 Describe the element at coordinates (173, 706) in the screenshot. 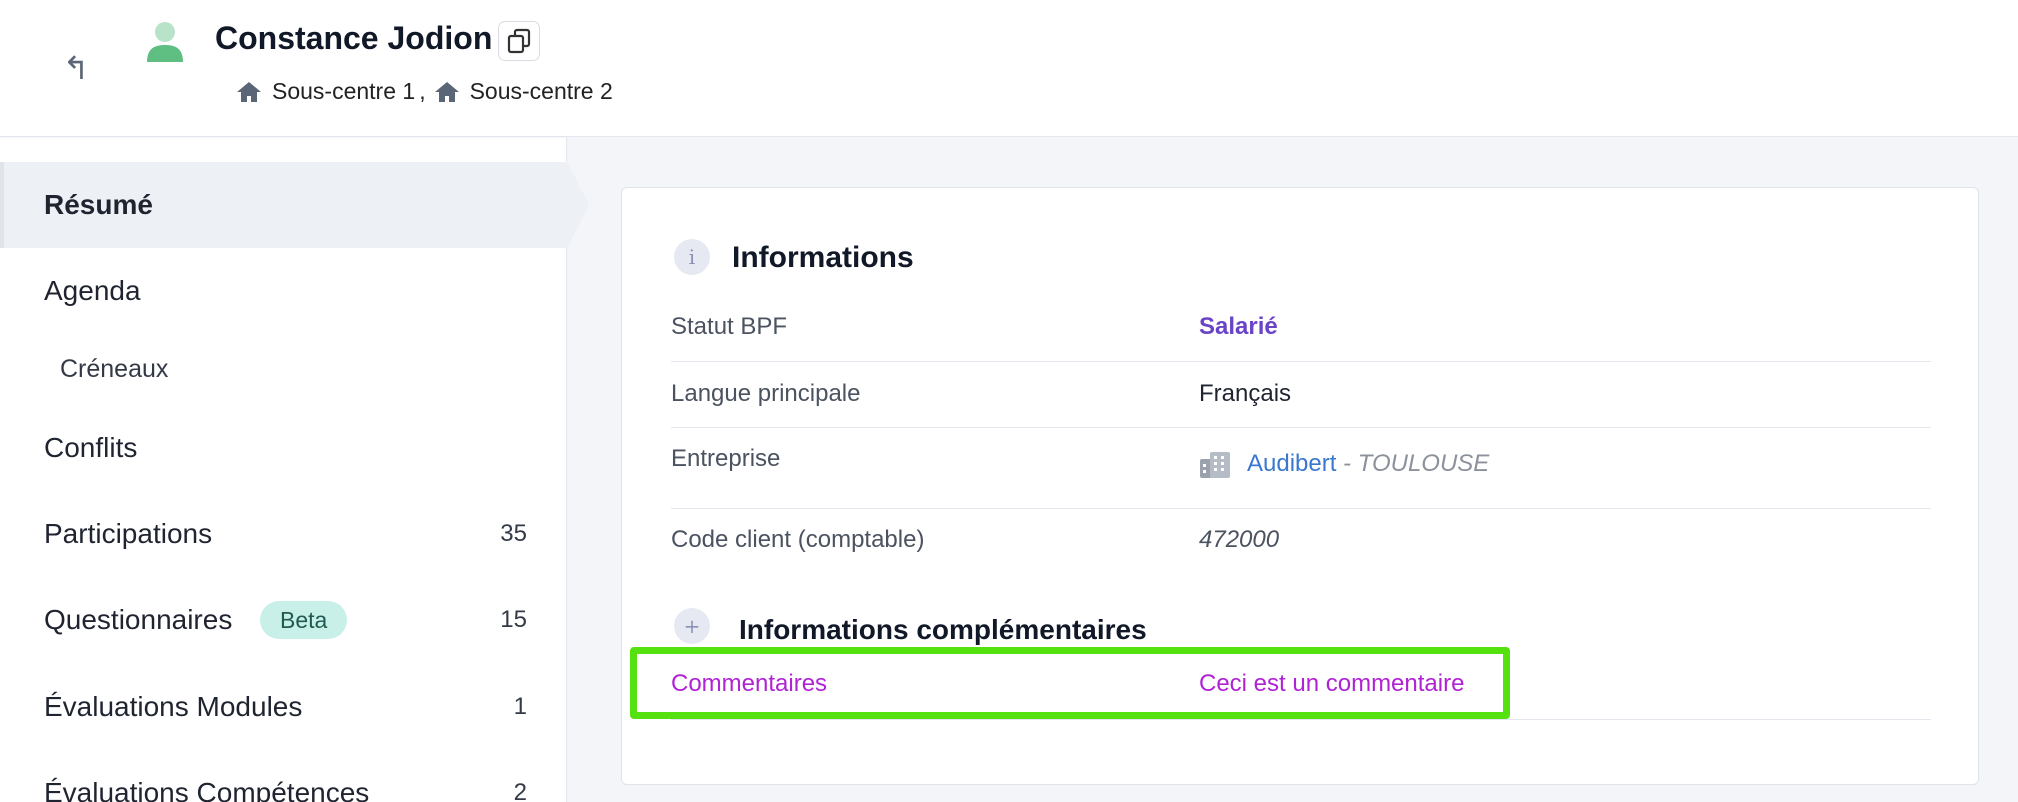

I see `sidebar-item-label: Évaluations Modules` at that location.